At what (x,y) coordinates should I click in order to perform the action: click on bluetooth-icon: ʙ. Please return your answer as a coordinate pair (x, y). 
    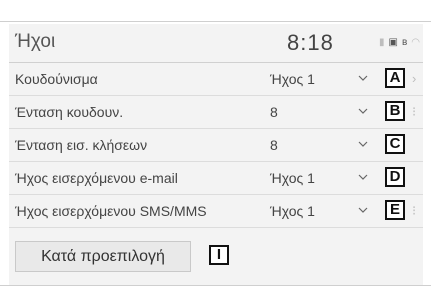
    Looking at the image, I should click on (404, 42).